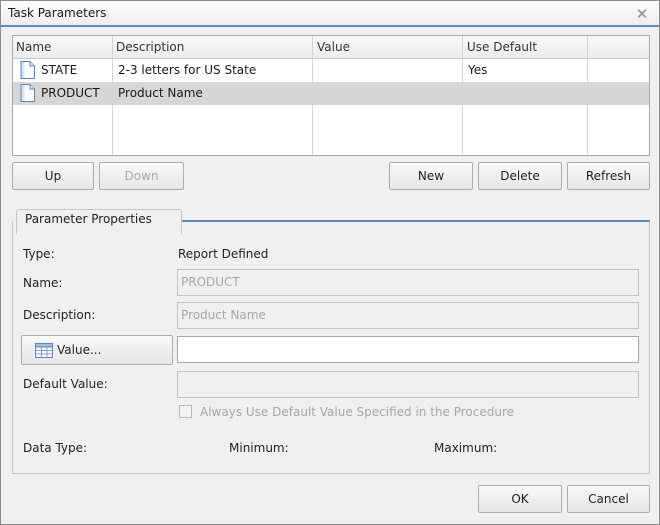  Describe the element at coordinates (408, 384) in the screenshot. I see `default-value-field` at that location.